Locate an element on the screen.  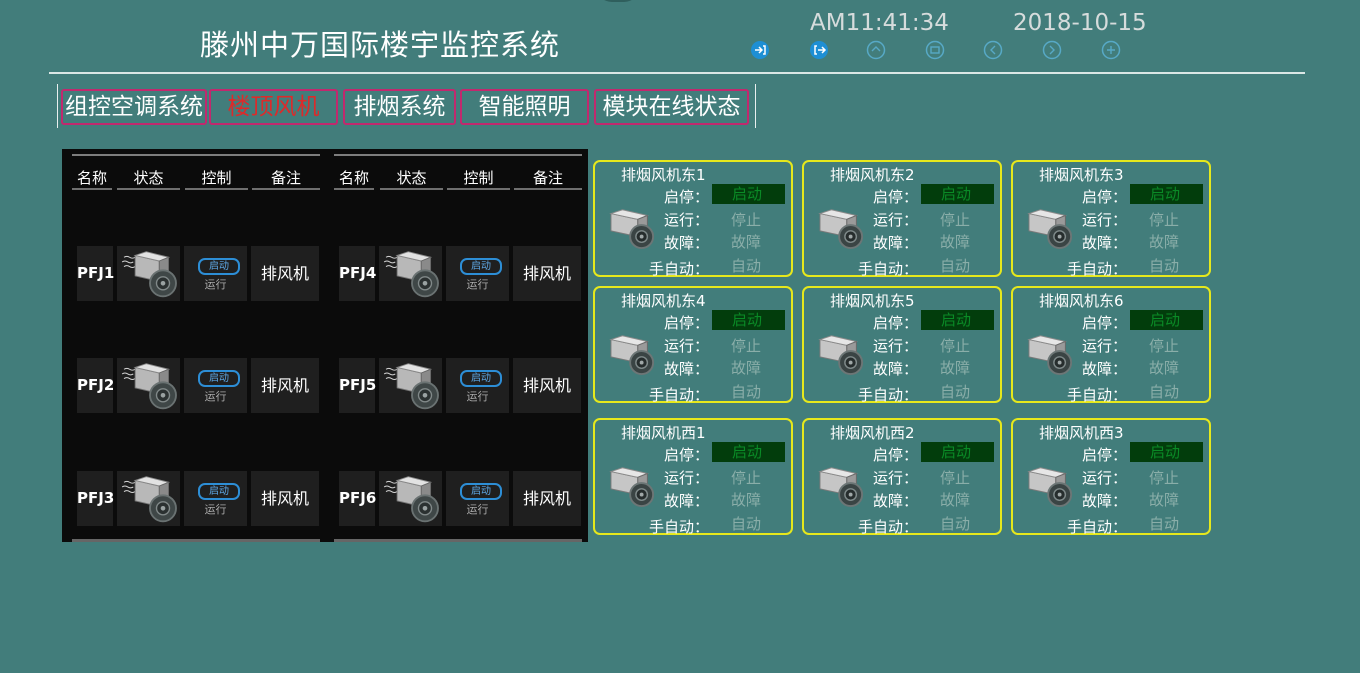
tab-label: 排烟系统 is located at coordinates (399, 107).